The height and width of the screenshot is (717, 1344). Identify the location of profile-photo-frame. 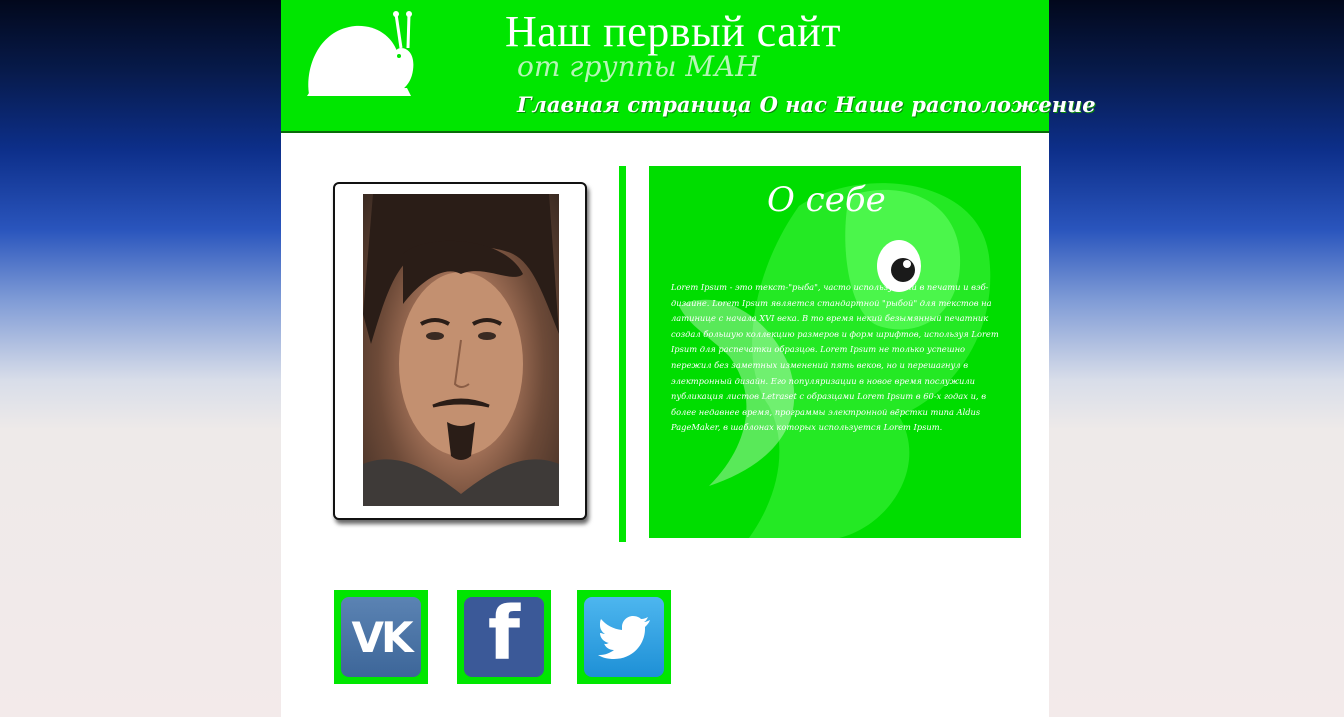
(460, 351).